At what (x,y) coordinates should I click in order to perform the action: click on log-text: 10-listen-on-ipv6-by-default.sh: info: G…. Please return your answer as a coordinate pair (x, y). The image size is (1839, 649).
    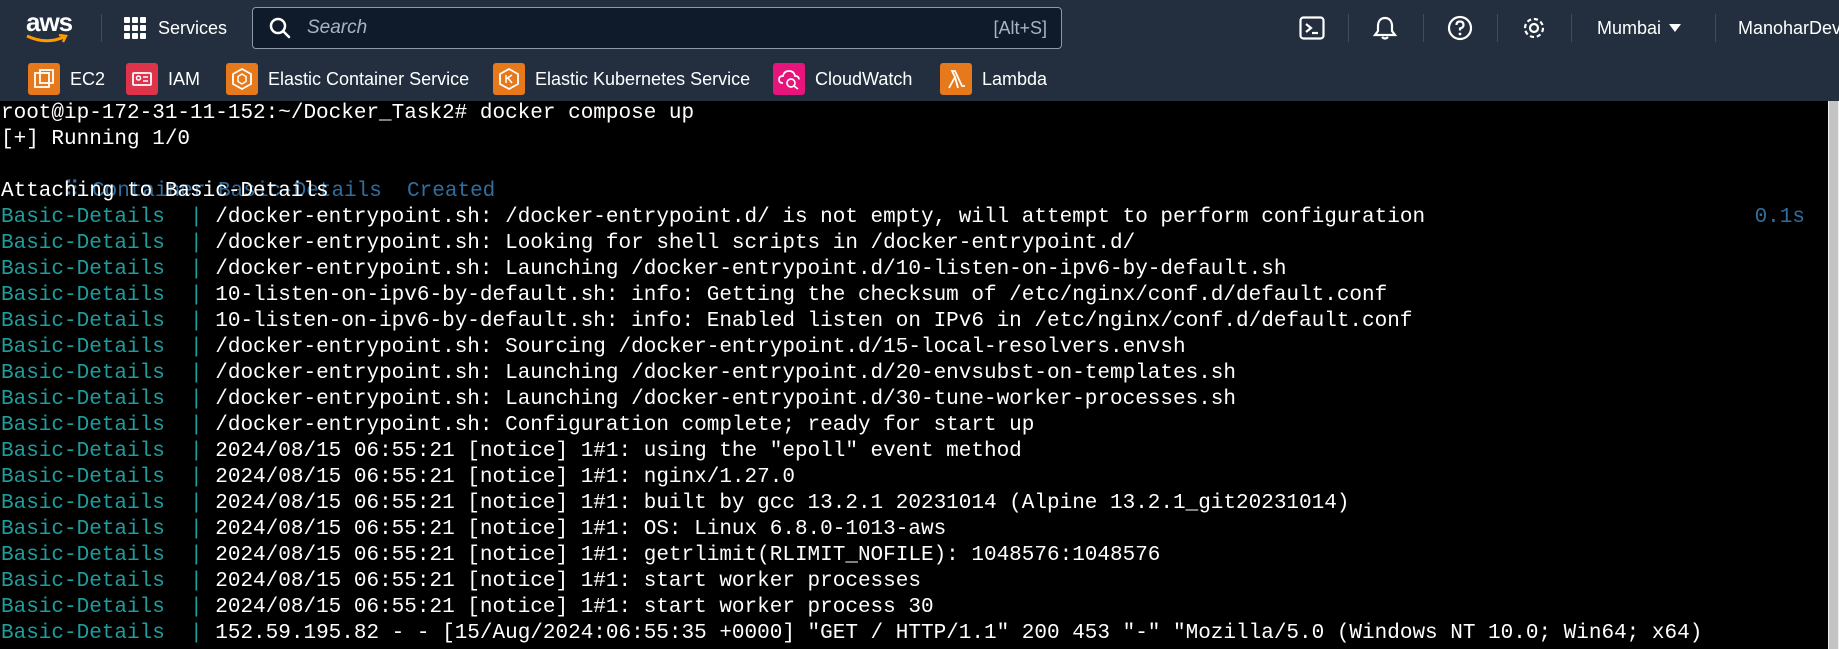
    Looking at the image, I should click on (801, 295).